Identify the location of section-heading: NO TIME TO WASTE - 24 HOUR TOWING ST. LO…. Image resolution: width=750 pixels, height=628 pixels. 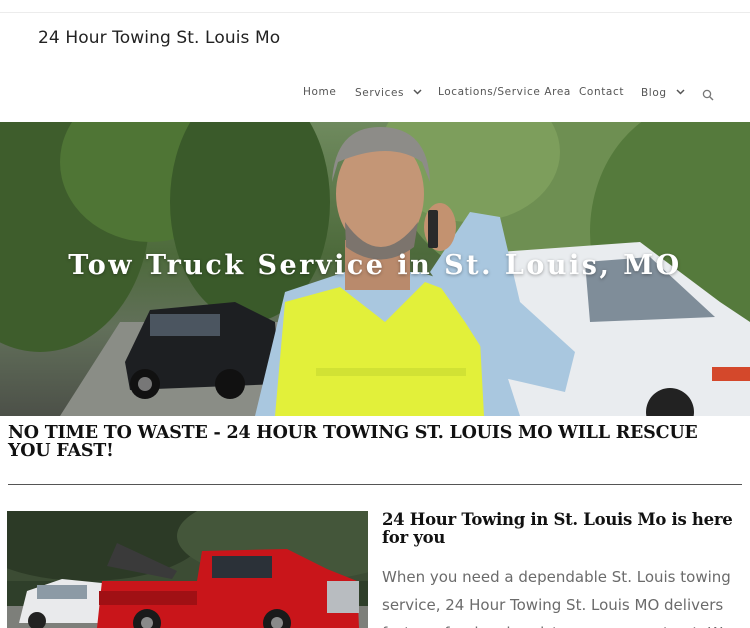
(353, 442).